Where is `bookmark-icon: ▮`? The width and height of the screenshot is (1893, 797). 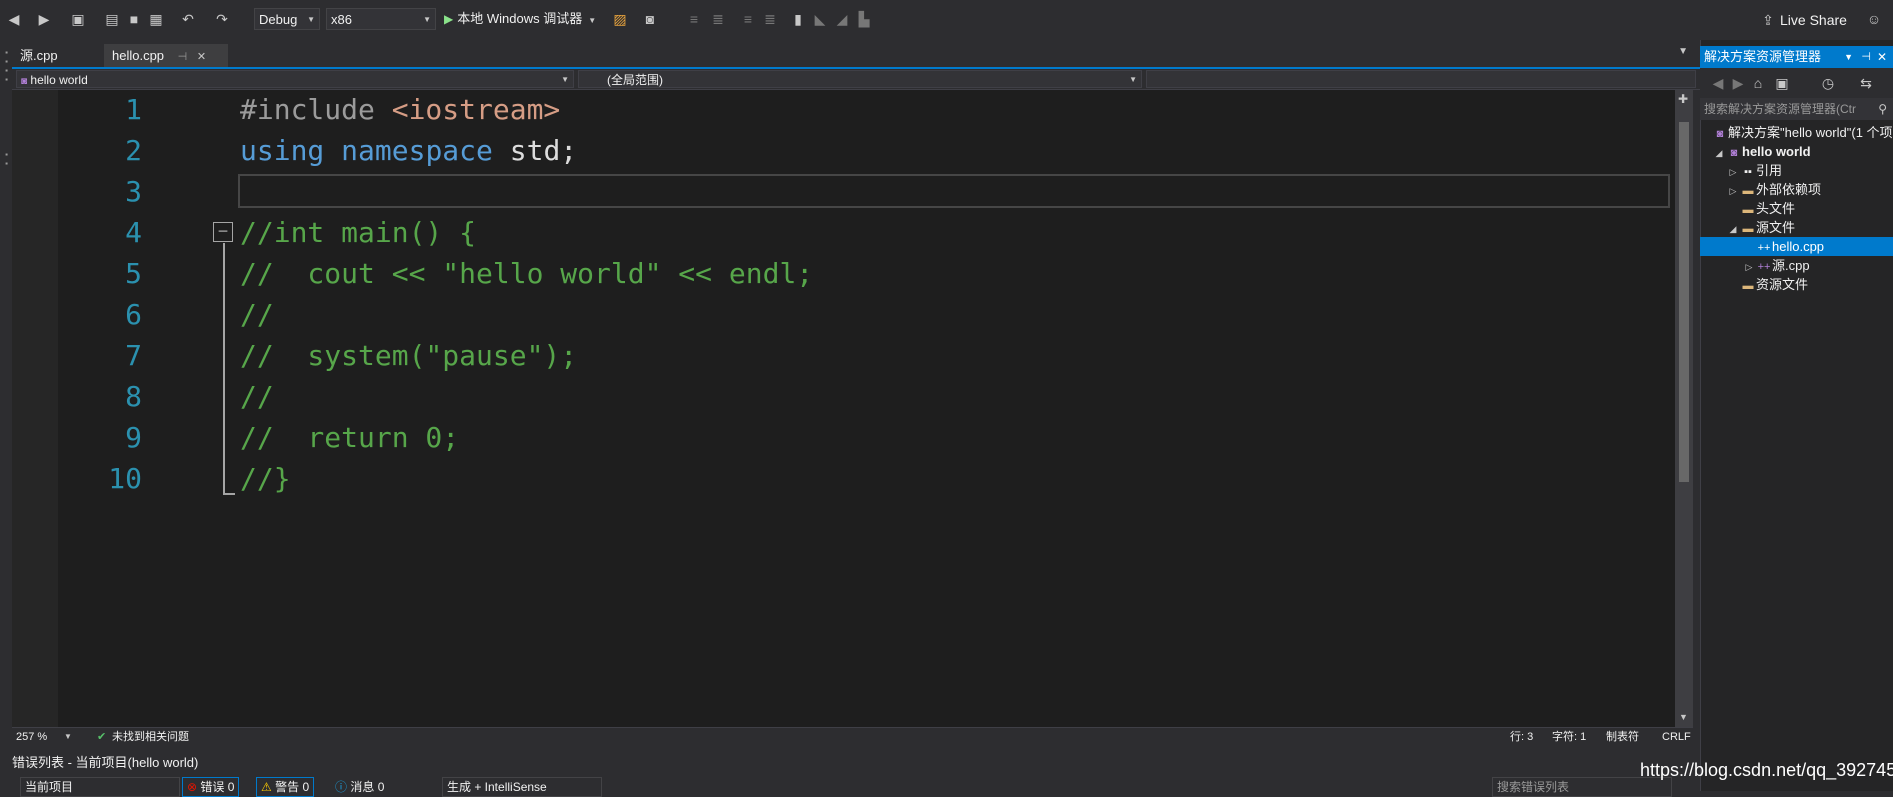 bookmark-icon: ▮ is located at coordinates (798, 19).